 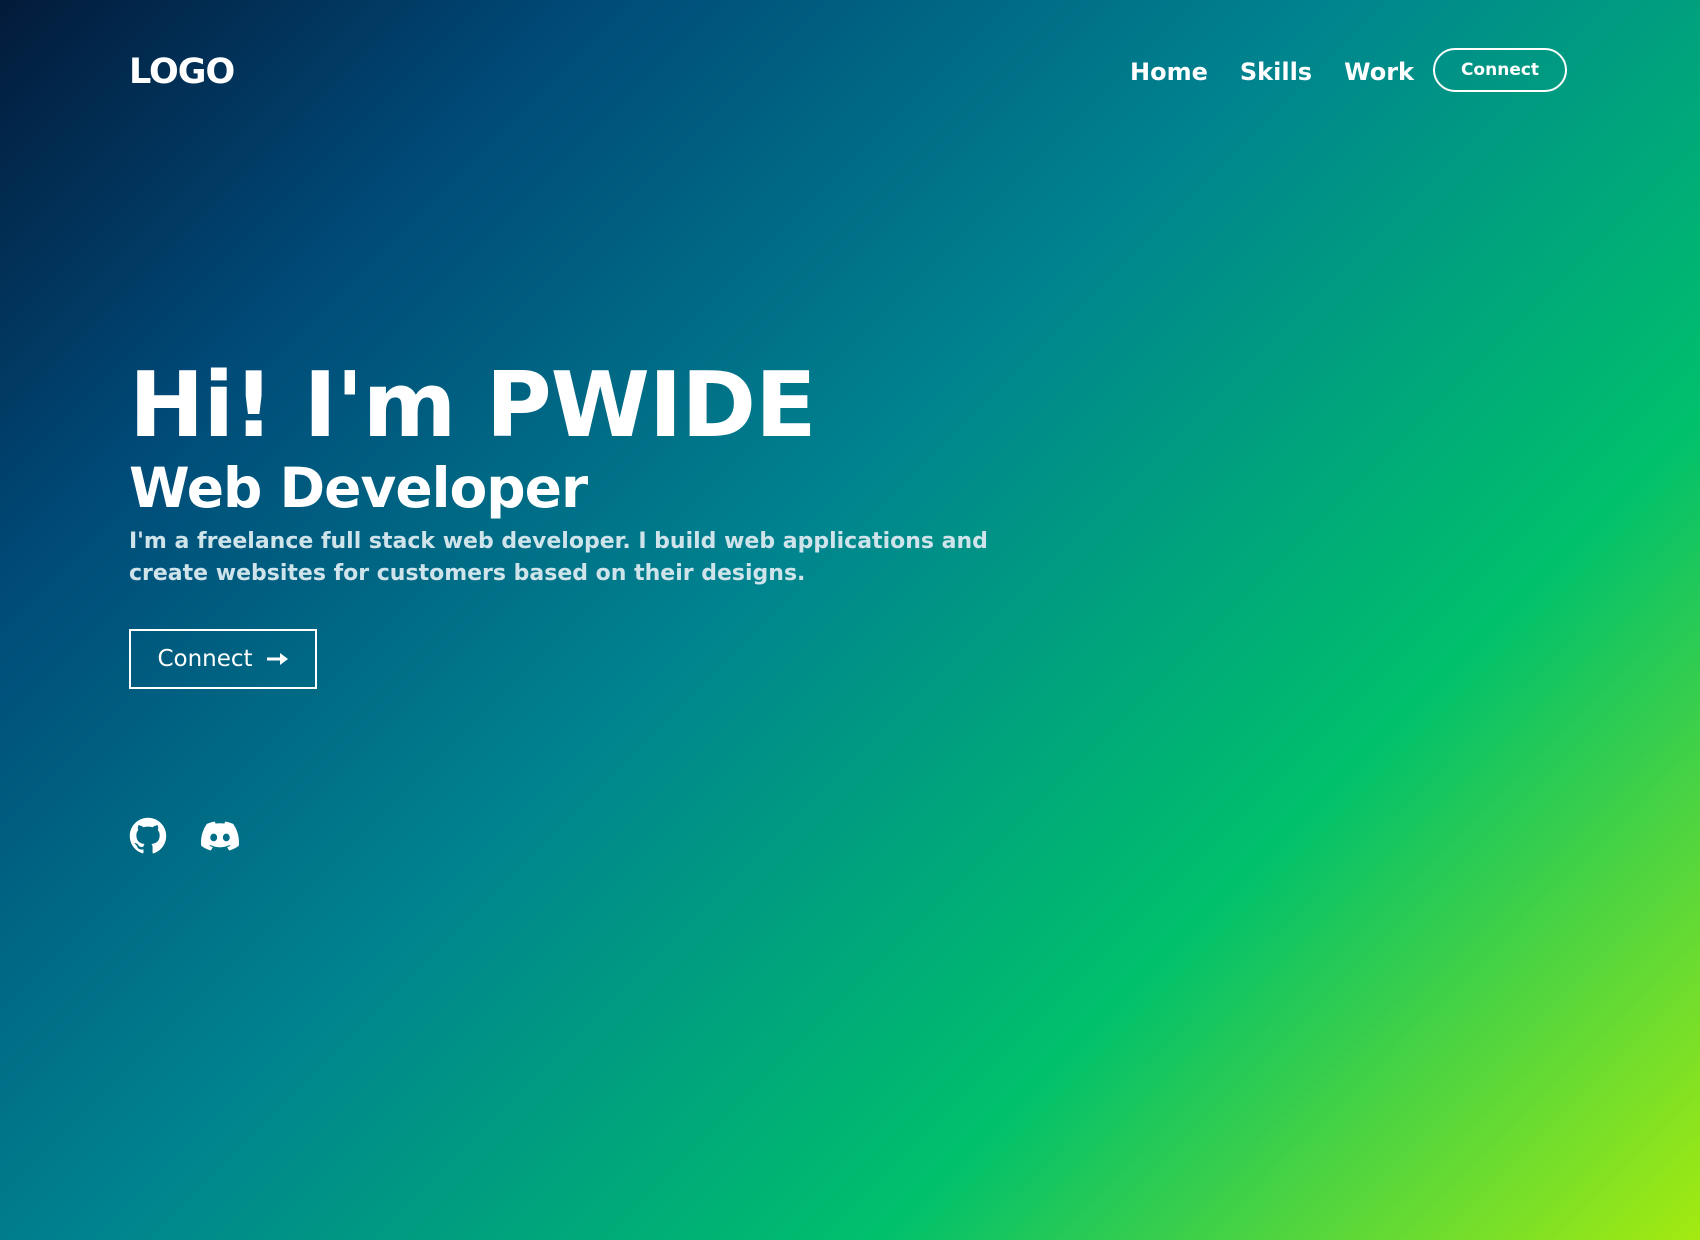 What do you see at coordinates (850, 72) in the screenshot?
I see `navbar: LOGO Home Skills Work Connect` at bounding box center [850, 72].